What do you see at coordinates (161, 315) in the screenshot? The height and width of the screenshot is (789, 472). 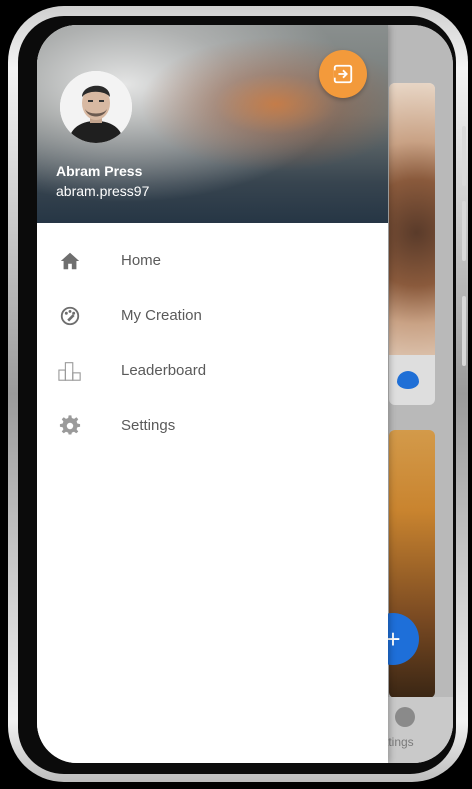 I see `menu-label-my-creation: My Creation` at bounding box center [161, 315].